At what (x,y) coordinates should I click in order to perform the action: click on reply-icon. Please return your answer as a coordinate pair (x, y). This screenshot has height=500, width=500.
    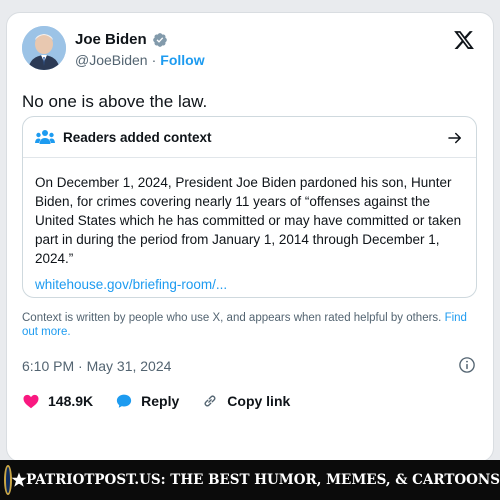
    Looking at the image, I should click on (124, 401).